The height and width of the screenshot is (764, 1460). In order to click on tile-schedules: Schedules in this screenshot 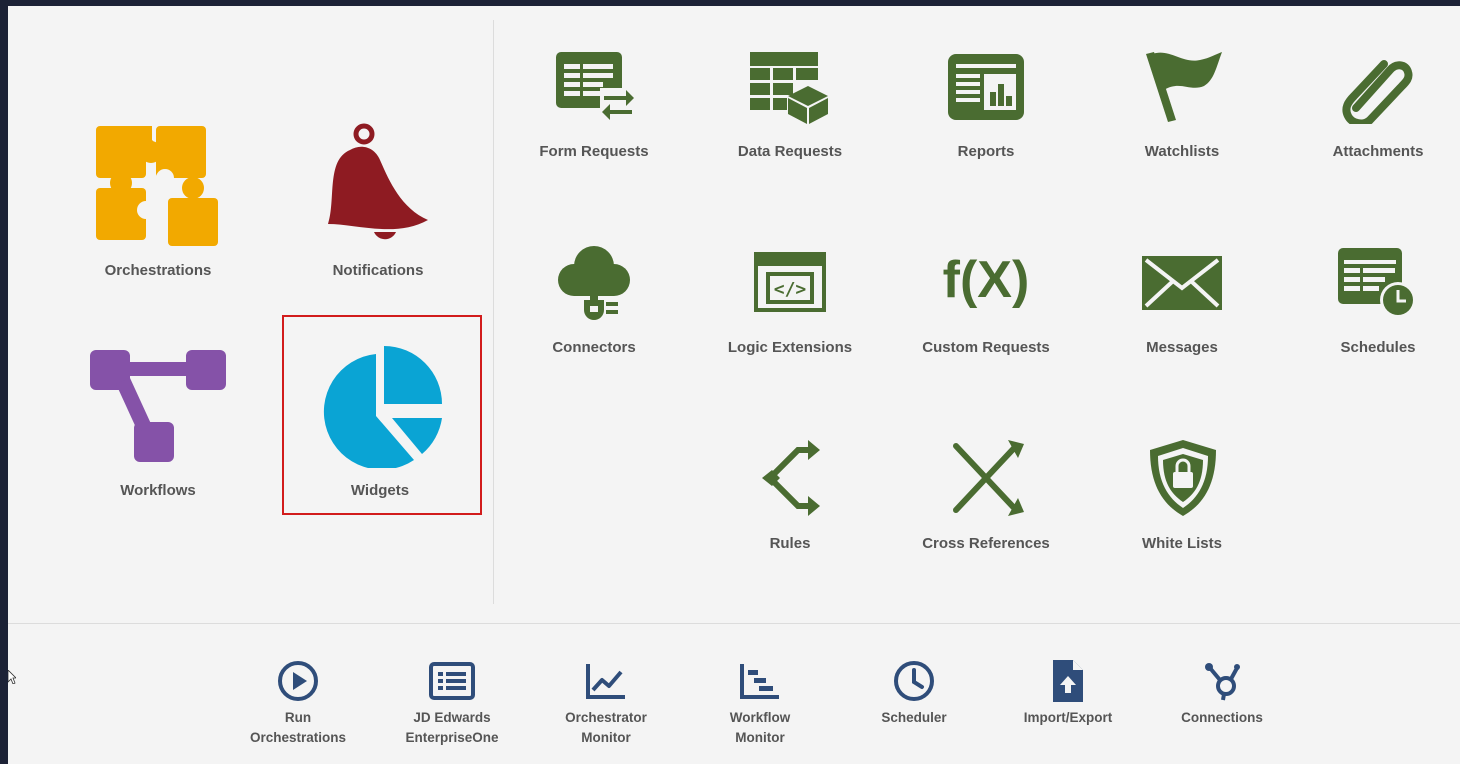, I will do `click(1378, 299)`.